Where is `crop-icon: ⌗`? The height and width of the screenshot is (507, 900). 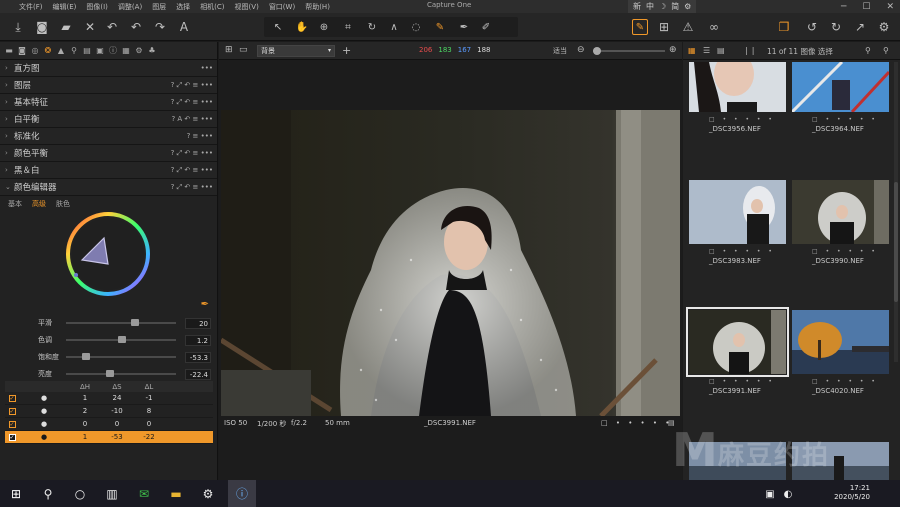 crop-icon: ⌗ is located at coordinates (348, 27).